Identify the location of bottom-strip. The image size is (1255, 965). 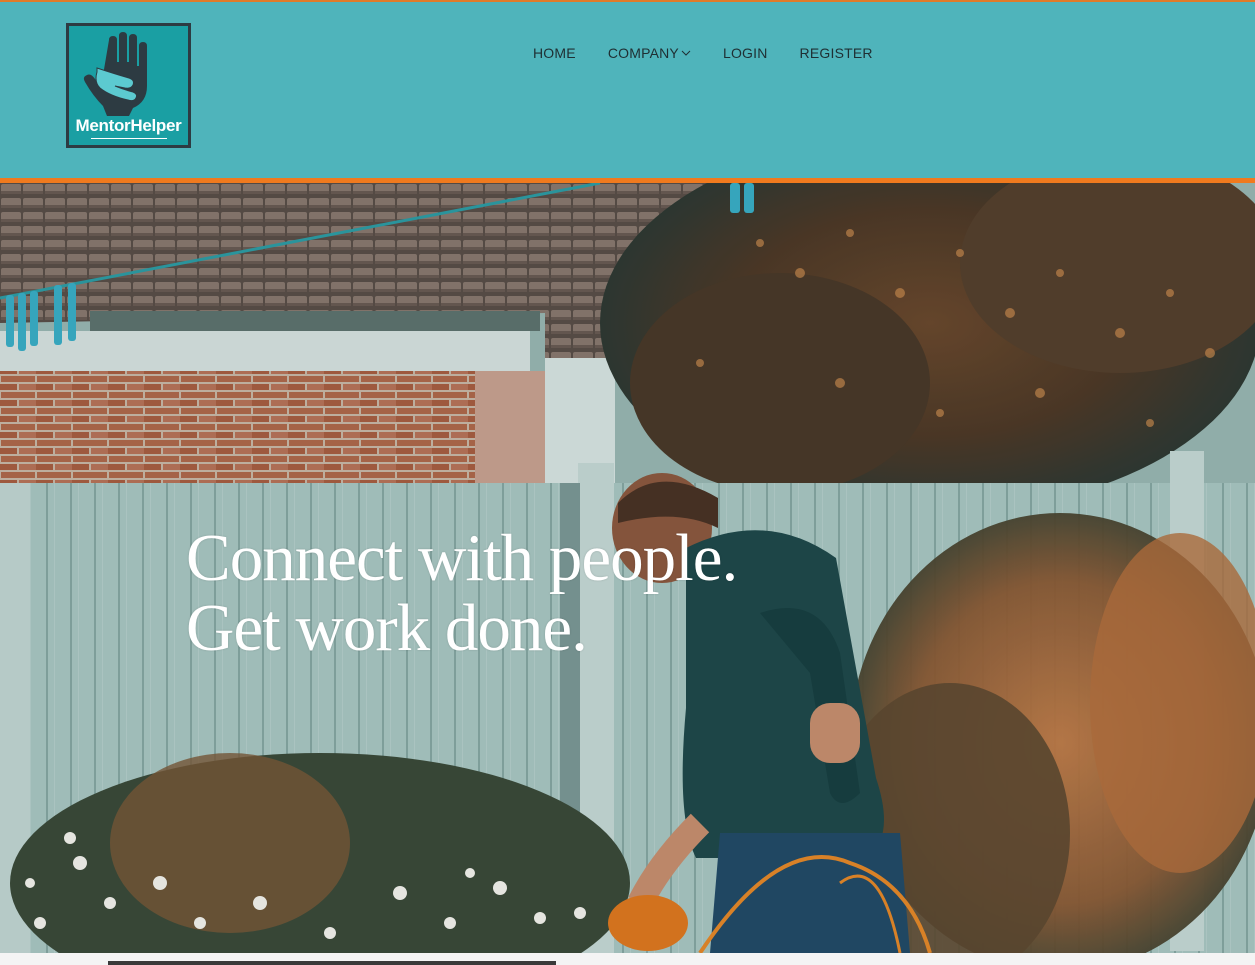
(627, 959).